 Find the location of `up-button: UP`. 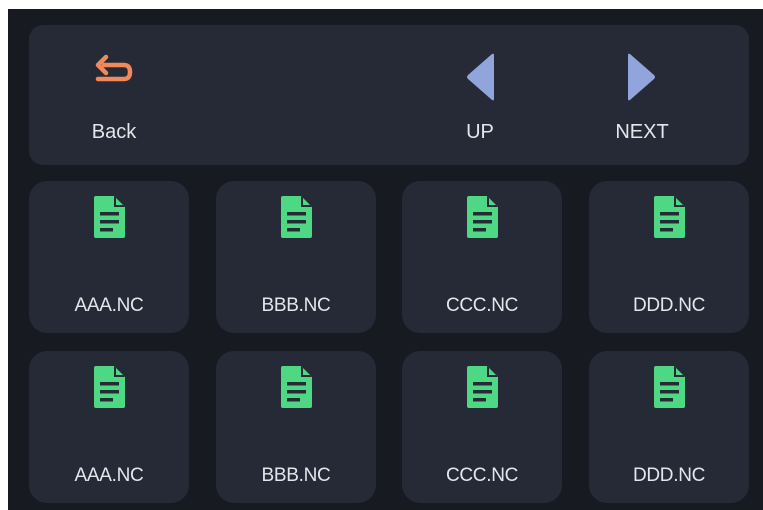

up-button: UP is located at coordinates (480, 95).